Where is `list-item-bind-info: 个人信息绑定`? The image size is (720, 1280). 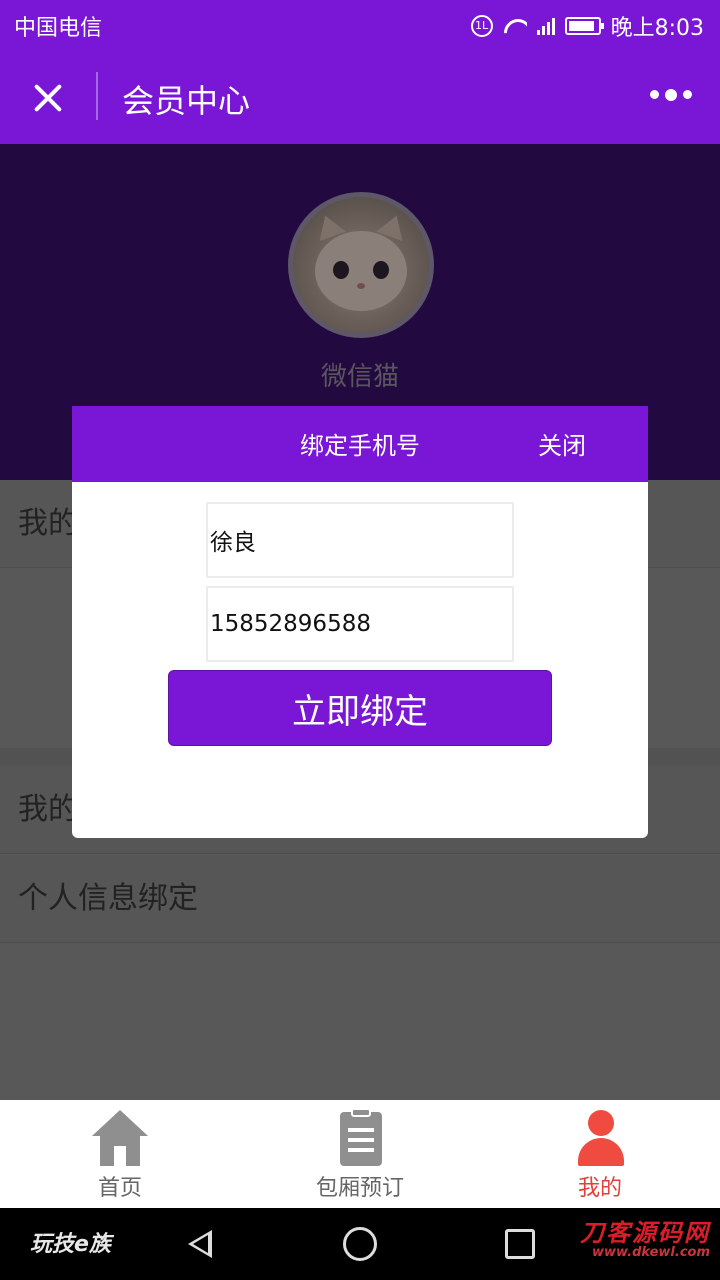
list-item-bind-info: 个人信息绑定 is located at coordinates (360, 899).